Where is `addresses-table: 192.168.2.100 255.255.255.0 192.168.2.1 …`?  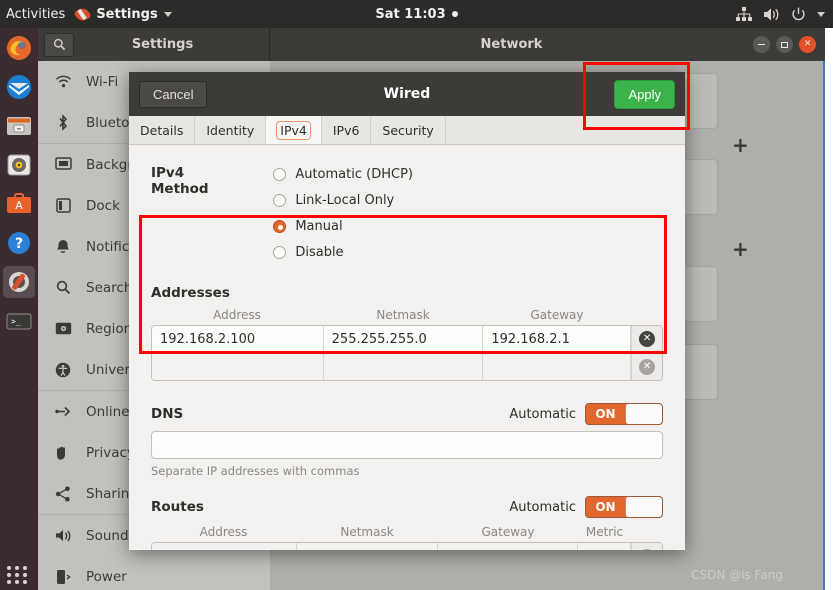
addresses-table: 192.168.2.100 255.255.255.0 192.168.2.1 … is located at coordinates (407, 353).